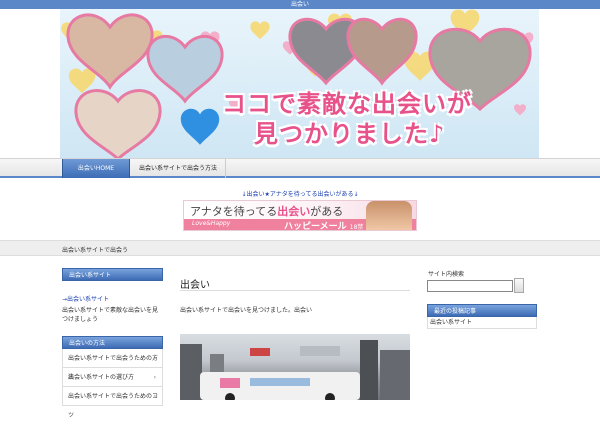 This screenshot has width=600, height=425. I want to click on banner-headline-line1: ココで素敵な出会いが, so click(347, 104).